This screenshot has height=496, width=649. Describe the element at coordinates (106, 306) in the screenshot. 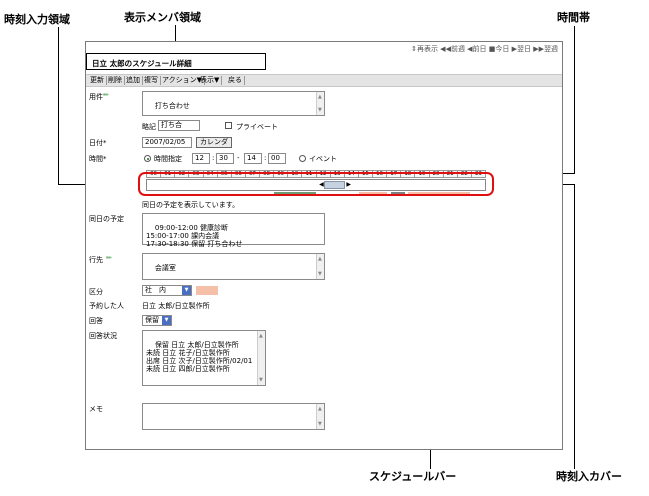

I see `booker-label: 予約した人` at that location.